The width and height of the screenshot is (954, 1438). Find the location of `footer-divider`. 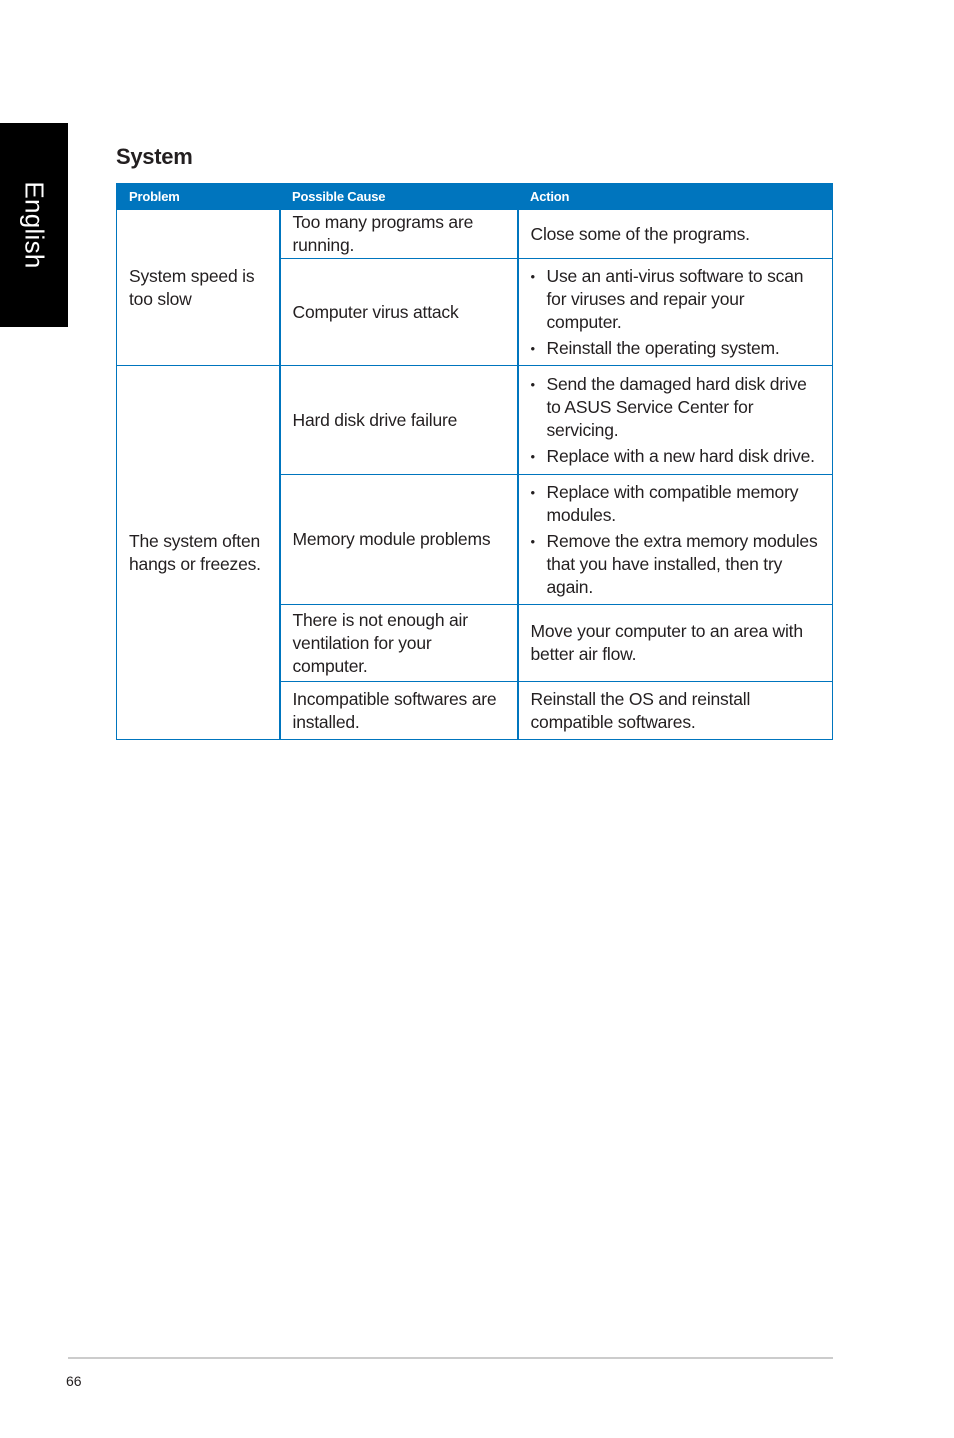

footer-divider is located at coordinates (450, 1358).